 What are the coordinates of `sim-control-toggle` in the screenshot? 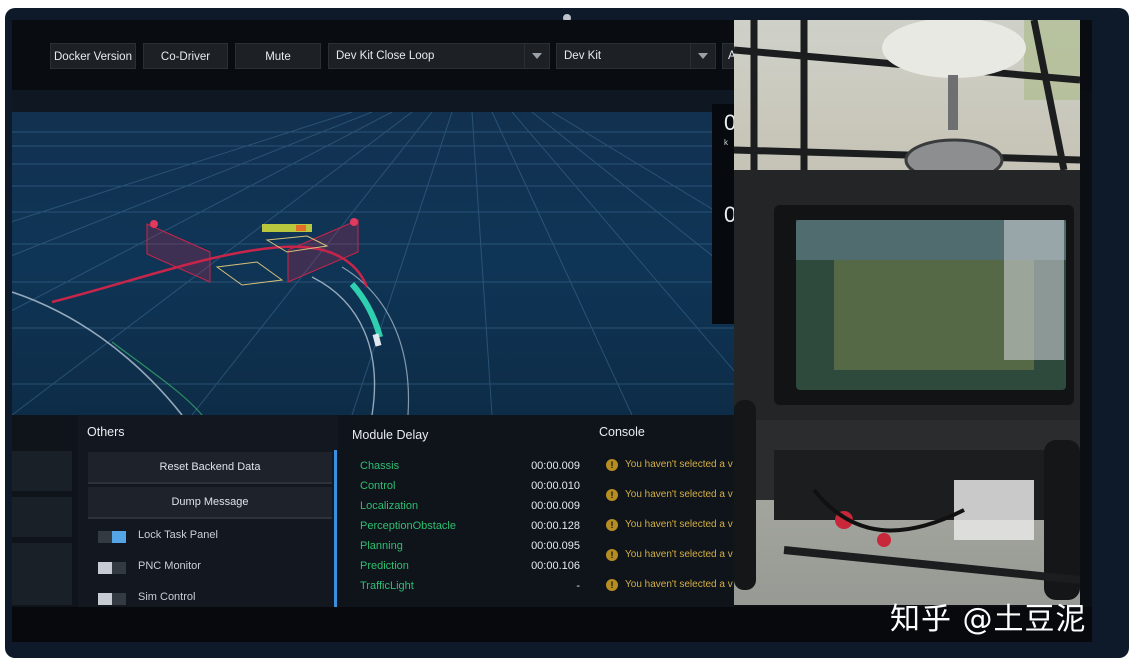 It's located at (112, 599).